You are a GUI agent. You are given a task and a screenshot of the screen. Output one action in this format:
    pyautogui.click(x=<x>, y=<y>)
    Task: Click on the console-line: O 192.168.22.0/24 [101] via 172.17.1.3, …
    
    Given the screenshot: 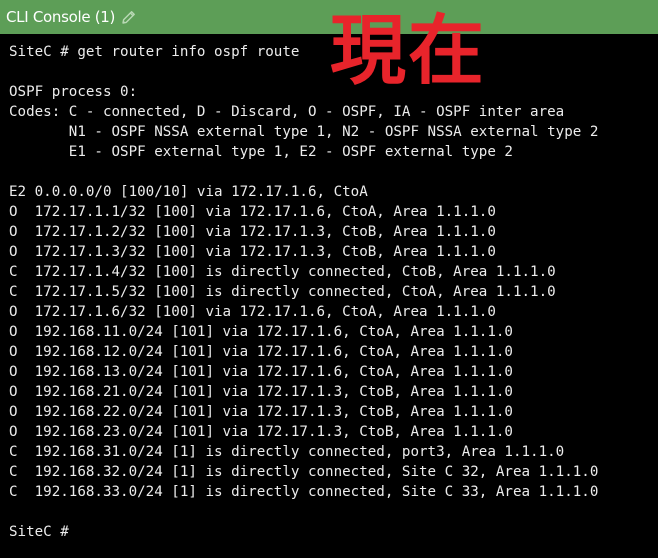 What is the action you would take?
    pyautogui.click(x=261, y=412)
    